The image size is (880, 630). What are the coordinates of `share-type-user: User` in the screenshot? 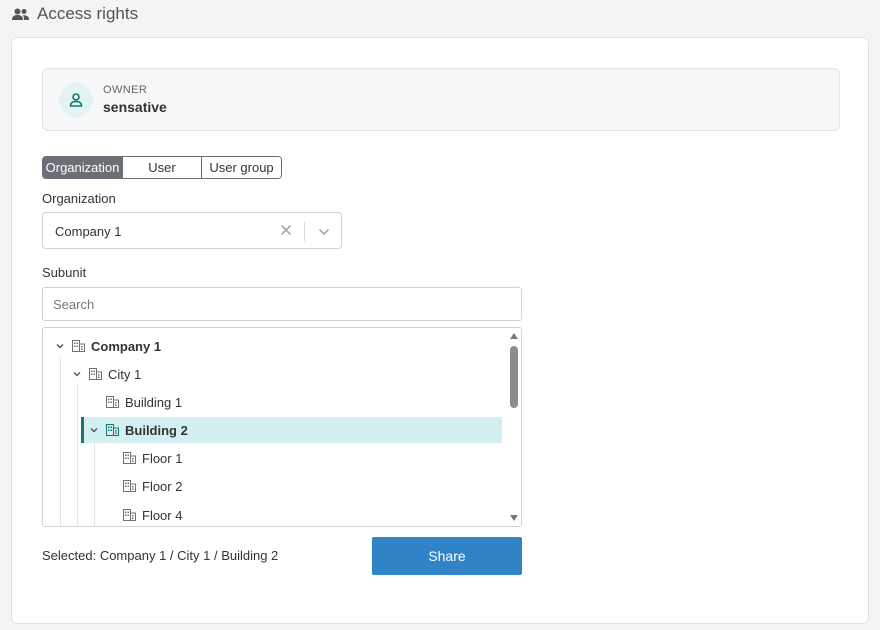 It's located at (162, 167).